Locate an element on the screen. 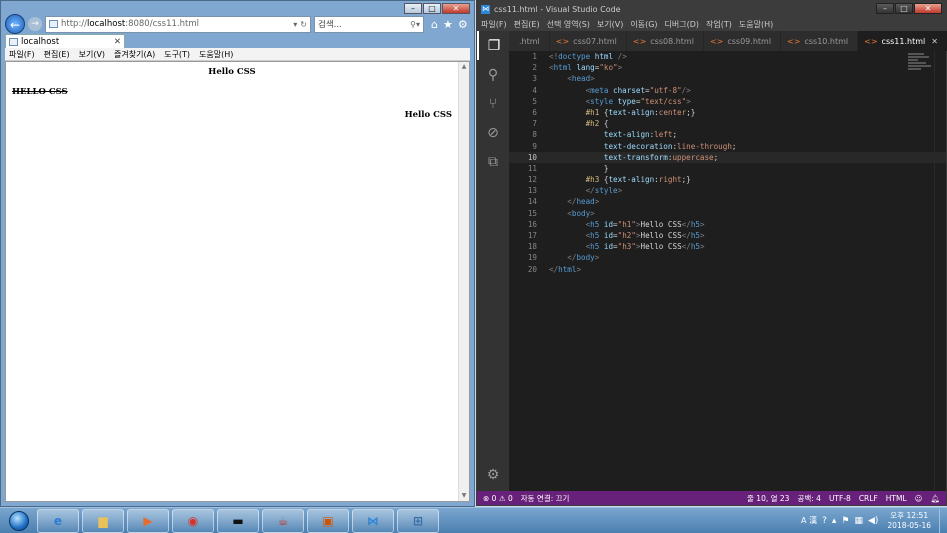  start-button is located at coordinates (19, 521).